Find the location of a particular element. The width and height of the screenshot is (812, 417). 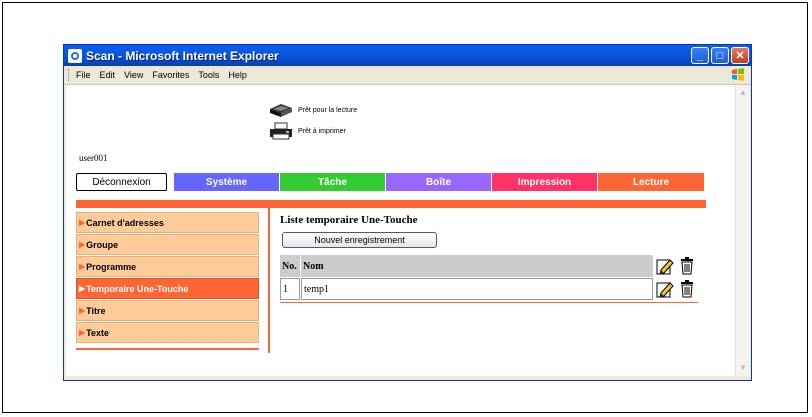

close-button: ✕ is located at coordinates (740, 55).